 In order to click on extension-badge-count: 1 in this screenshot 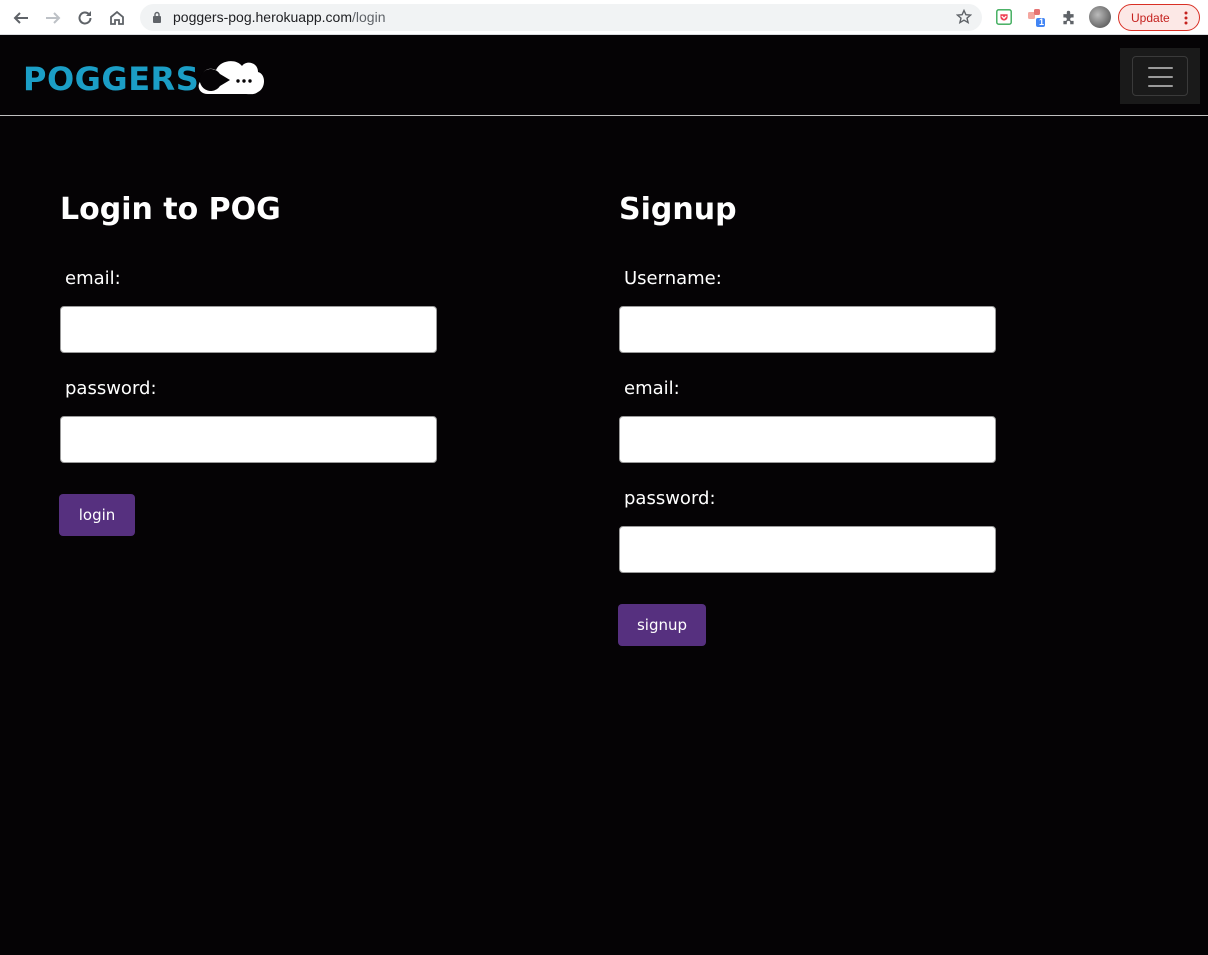, I will do `click(1042, 22)`.